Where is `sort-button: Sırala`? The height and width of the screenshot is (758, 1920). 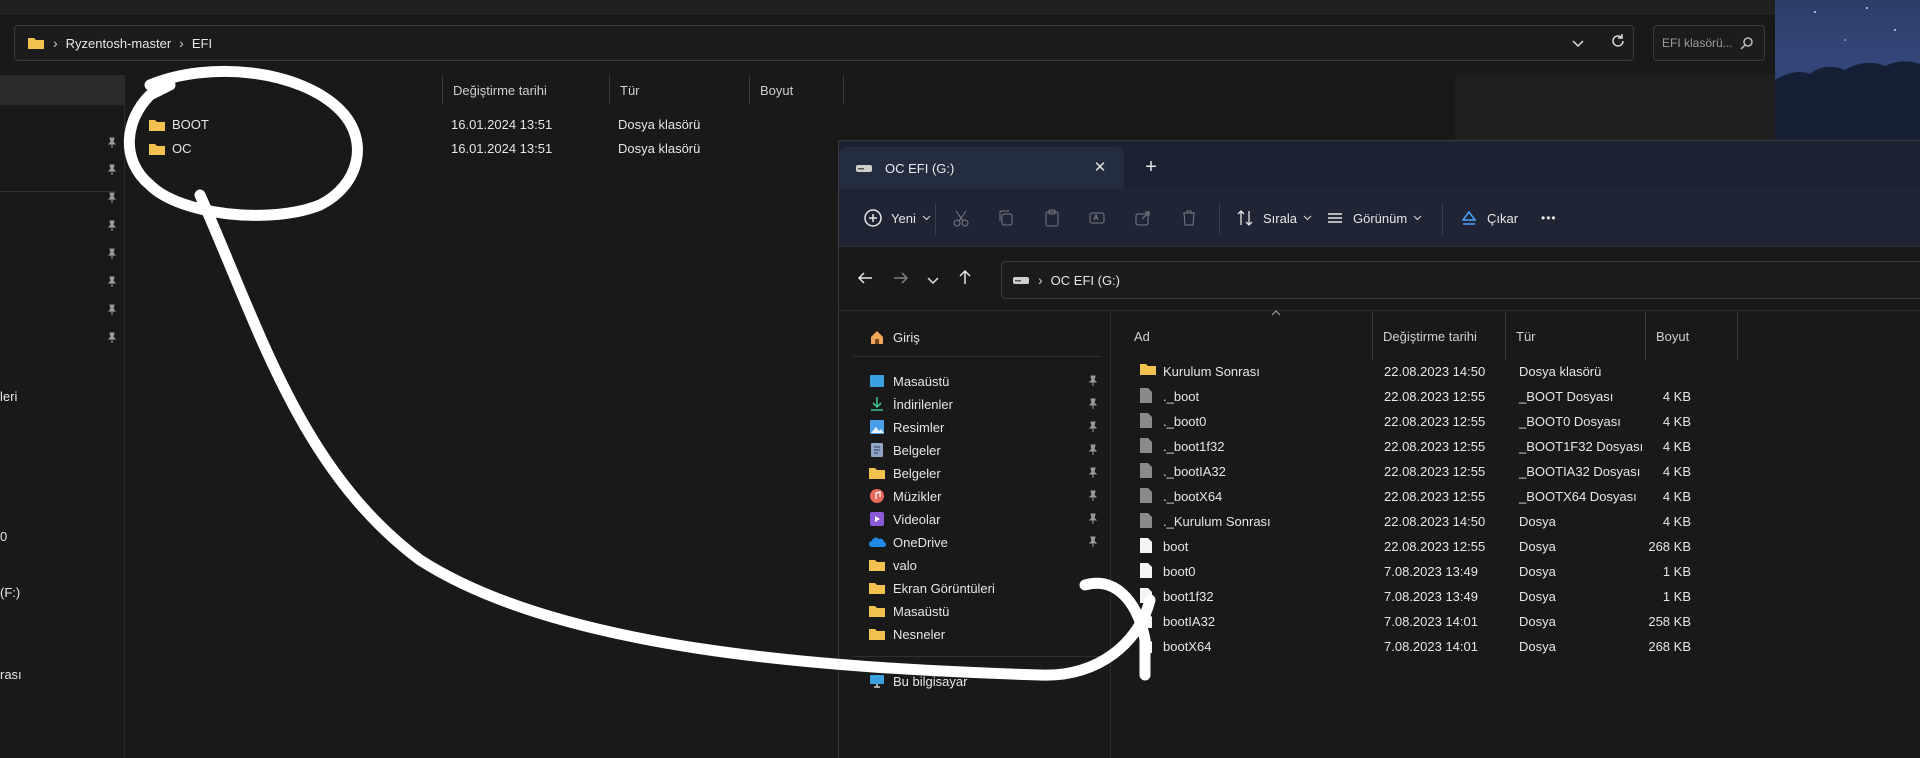 sort-button: Sırala is located at coordinates (1273, 218).